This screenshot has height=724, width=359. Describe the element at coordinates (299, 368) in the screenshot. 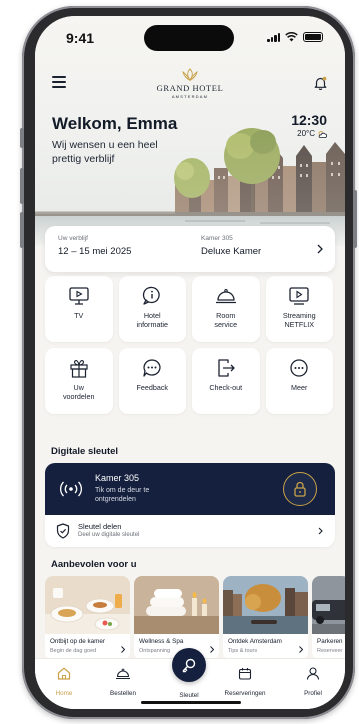

I see `more-icon` at that location.